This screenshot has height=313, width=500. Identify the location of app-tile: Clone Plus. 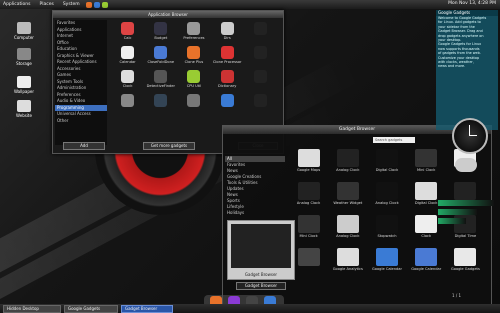
(193, 57).